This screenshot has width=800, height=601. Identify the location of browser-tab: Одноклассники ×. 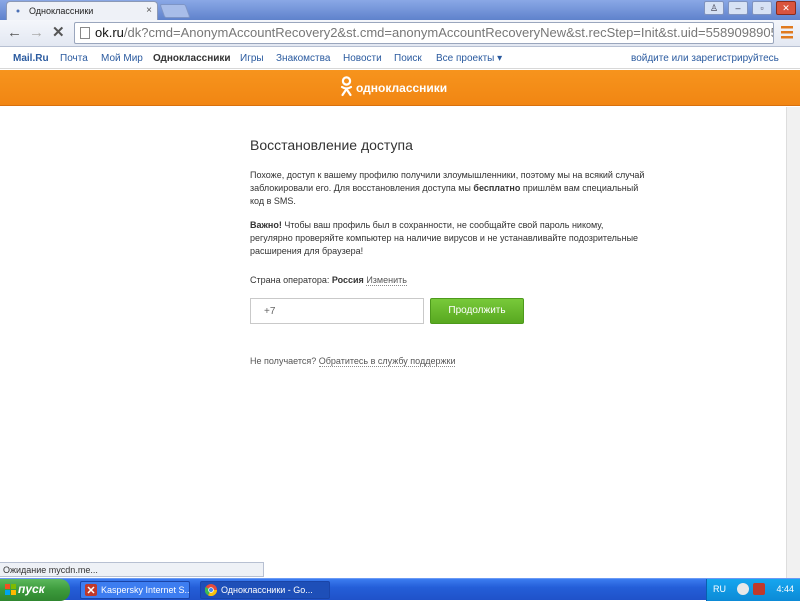
(82, 10).